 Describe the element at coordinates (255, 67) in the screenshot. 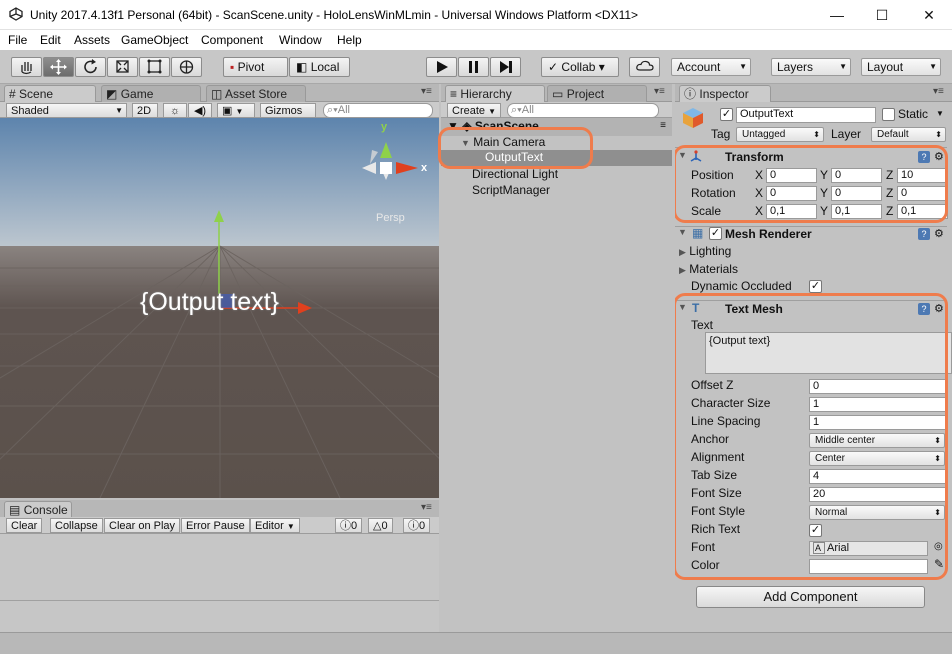

I see `pivot-toggle: ▪ Pivot` at that location.